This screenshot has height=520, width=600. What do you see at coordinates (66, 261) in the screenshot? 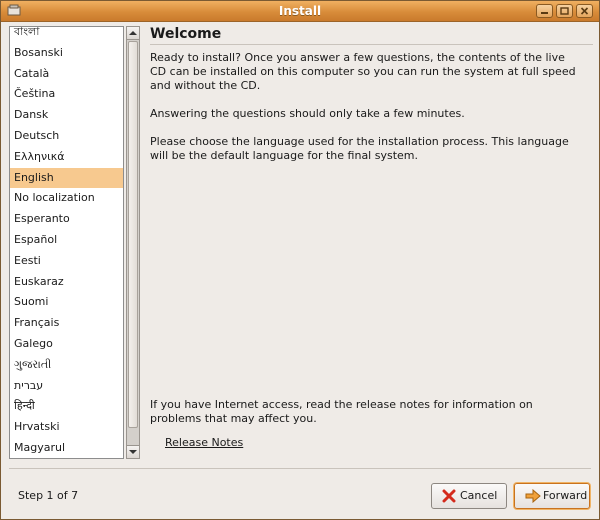
I see `language-item: Eesti` at bounding box center [66, 261].